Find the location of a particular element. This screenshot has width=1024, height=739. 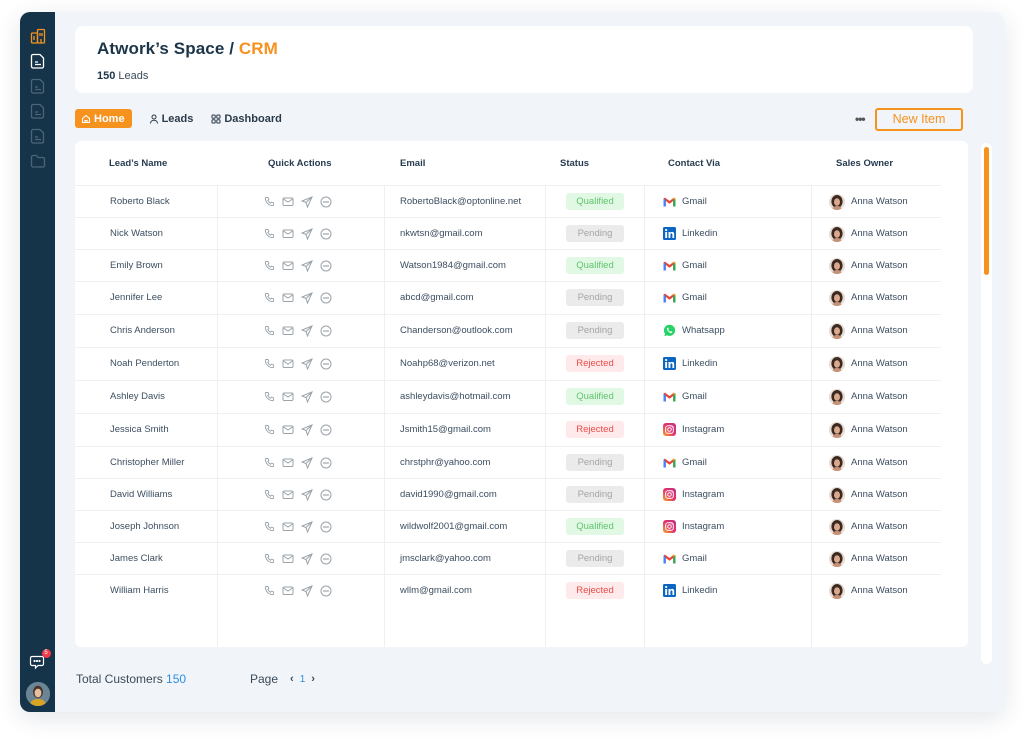

lead-name: James Clark is located at coordinates (136, 558).